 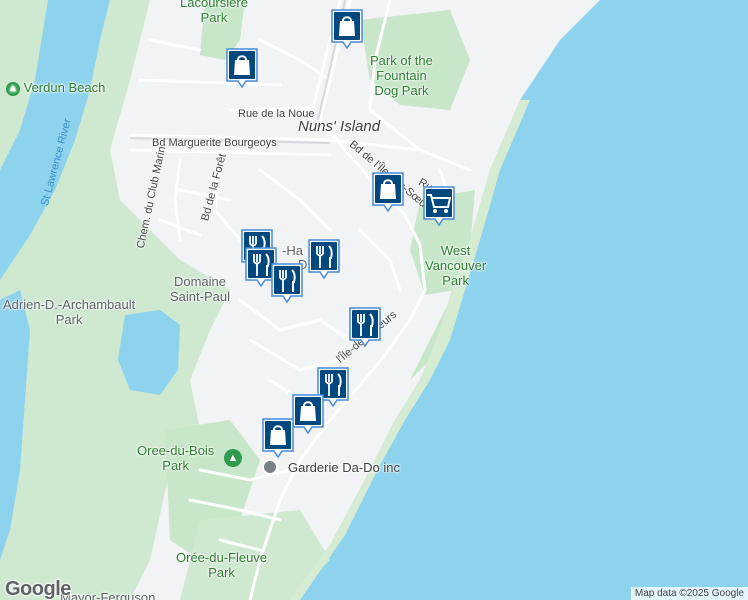 I want to click on lacoursiere-park-label: Lacoursière Park, so click(x=214, y=12).